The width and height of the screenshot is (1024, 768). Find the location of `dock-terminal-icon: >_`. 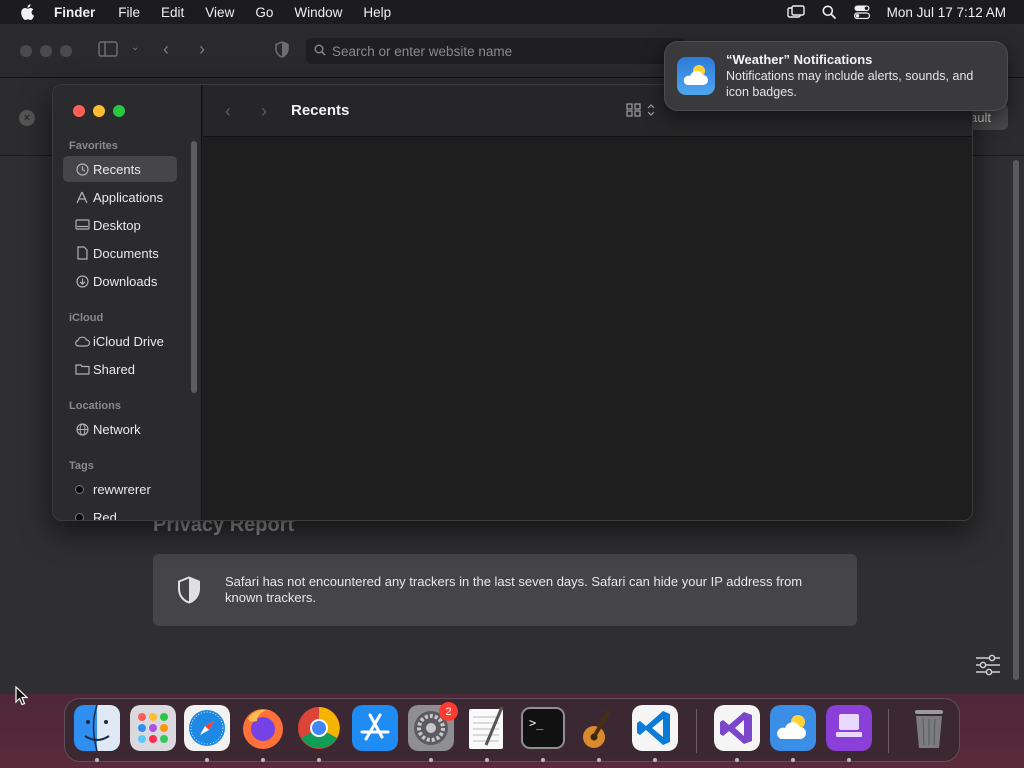

dock-terminal-icon: >_ is located at coordinates (543, 728).